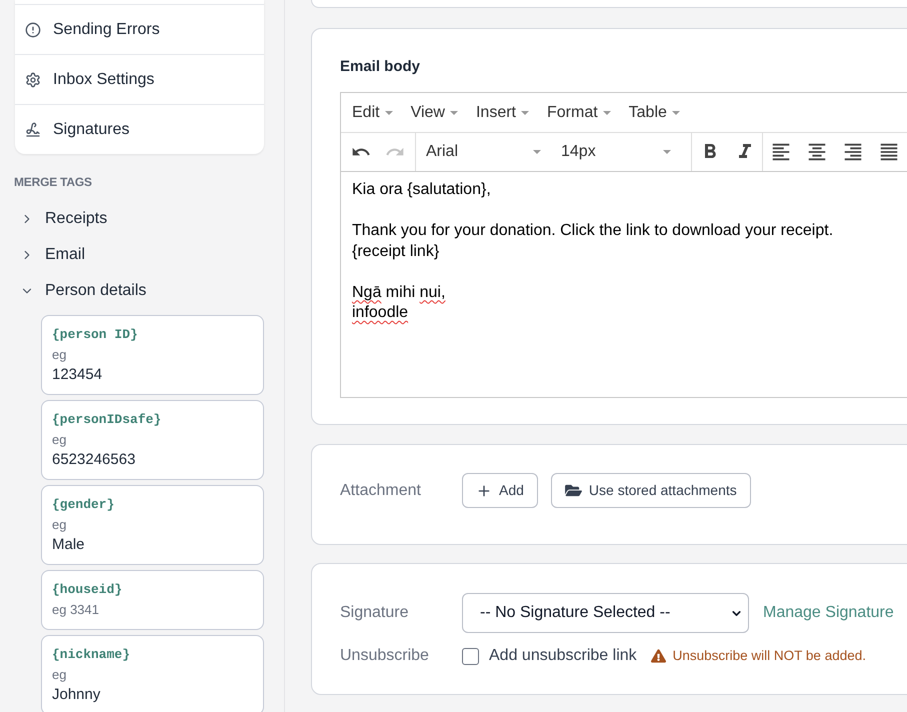 This screenshot has height=712, width=907. What do you see at coordinates (152, 673) in the screenshot?
I see `merge-tag-card: {nickname} eg Johnny` at bounding box center [152, 673].